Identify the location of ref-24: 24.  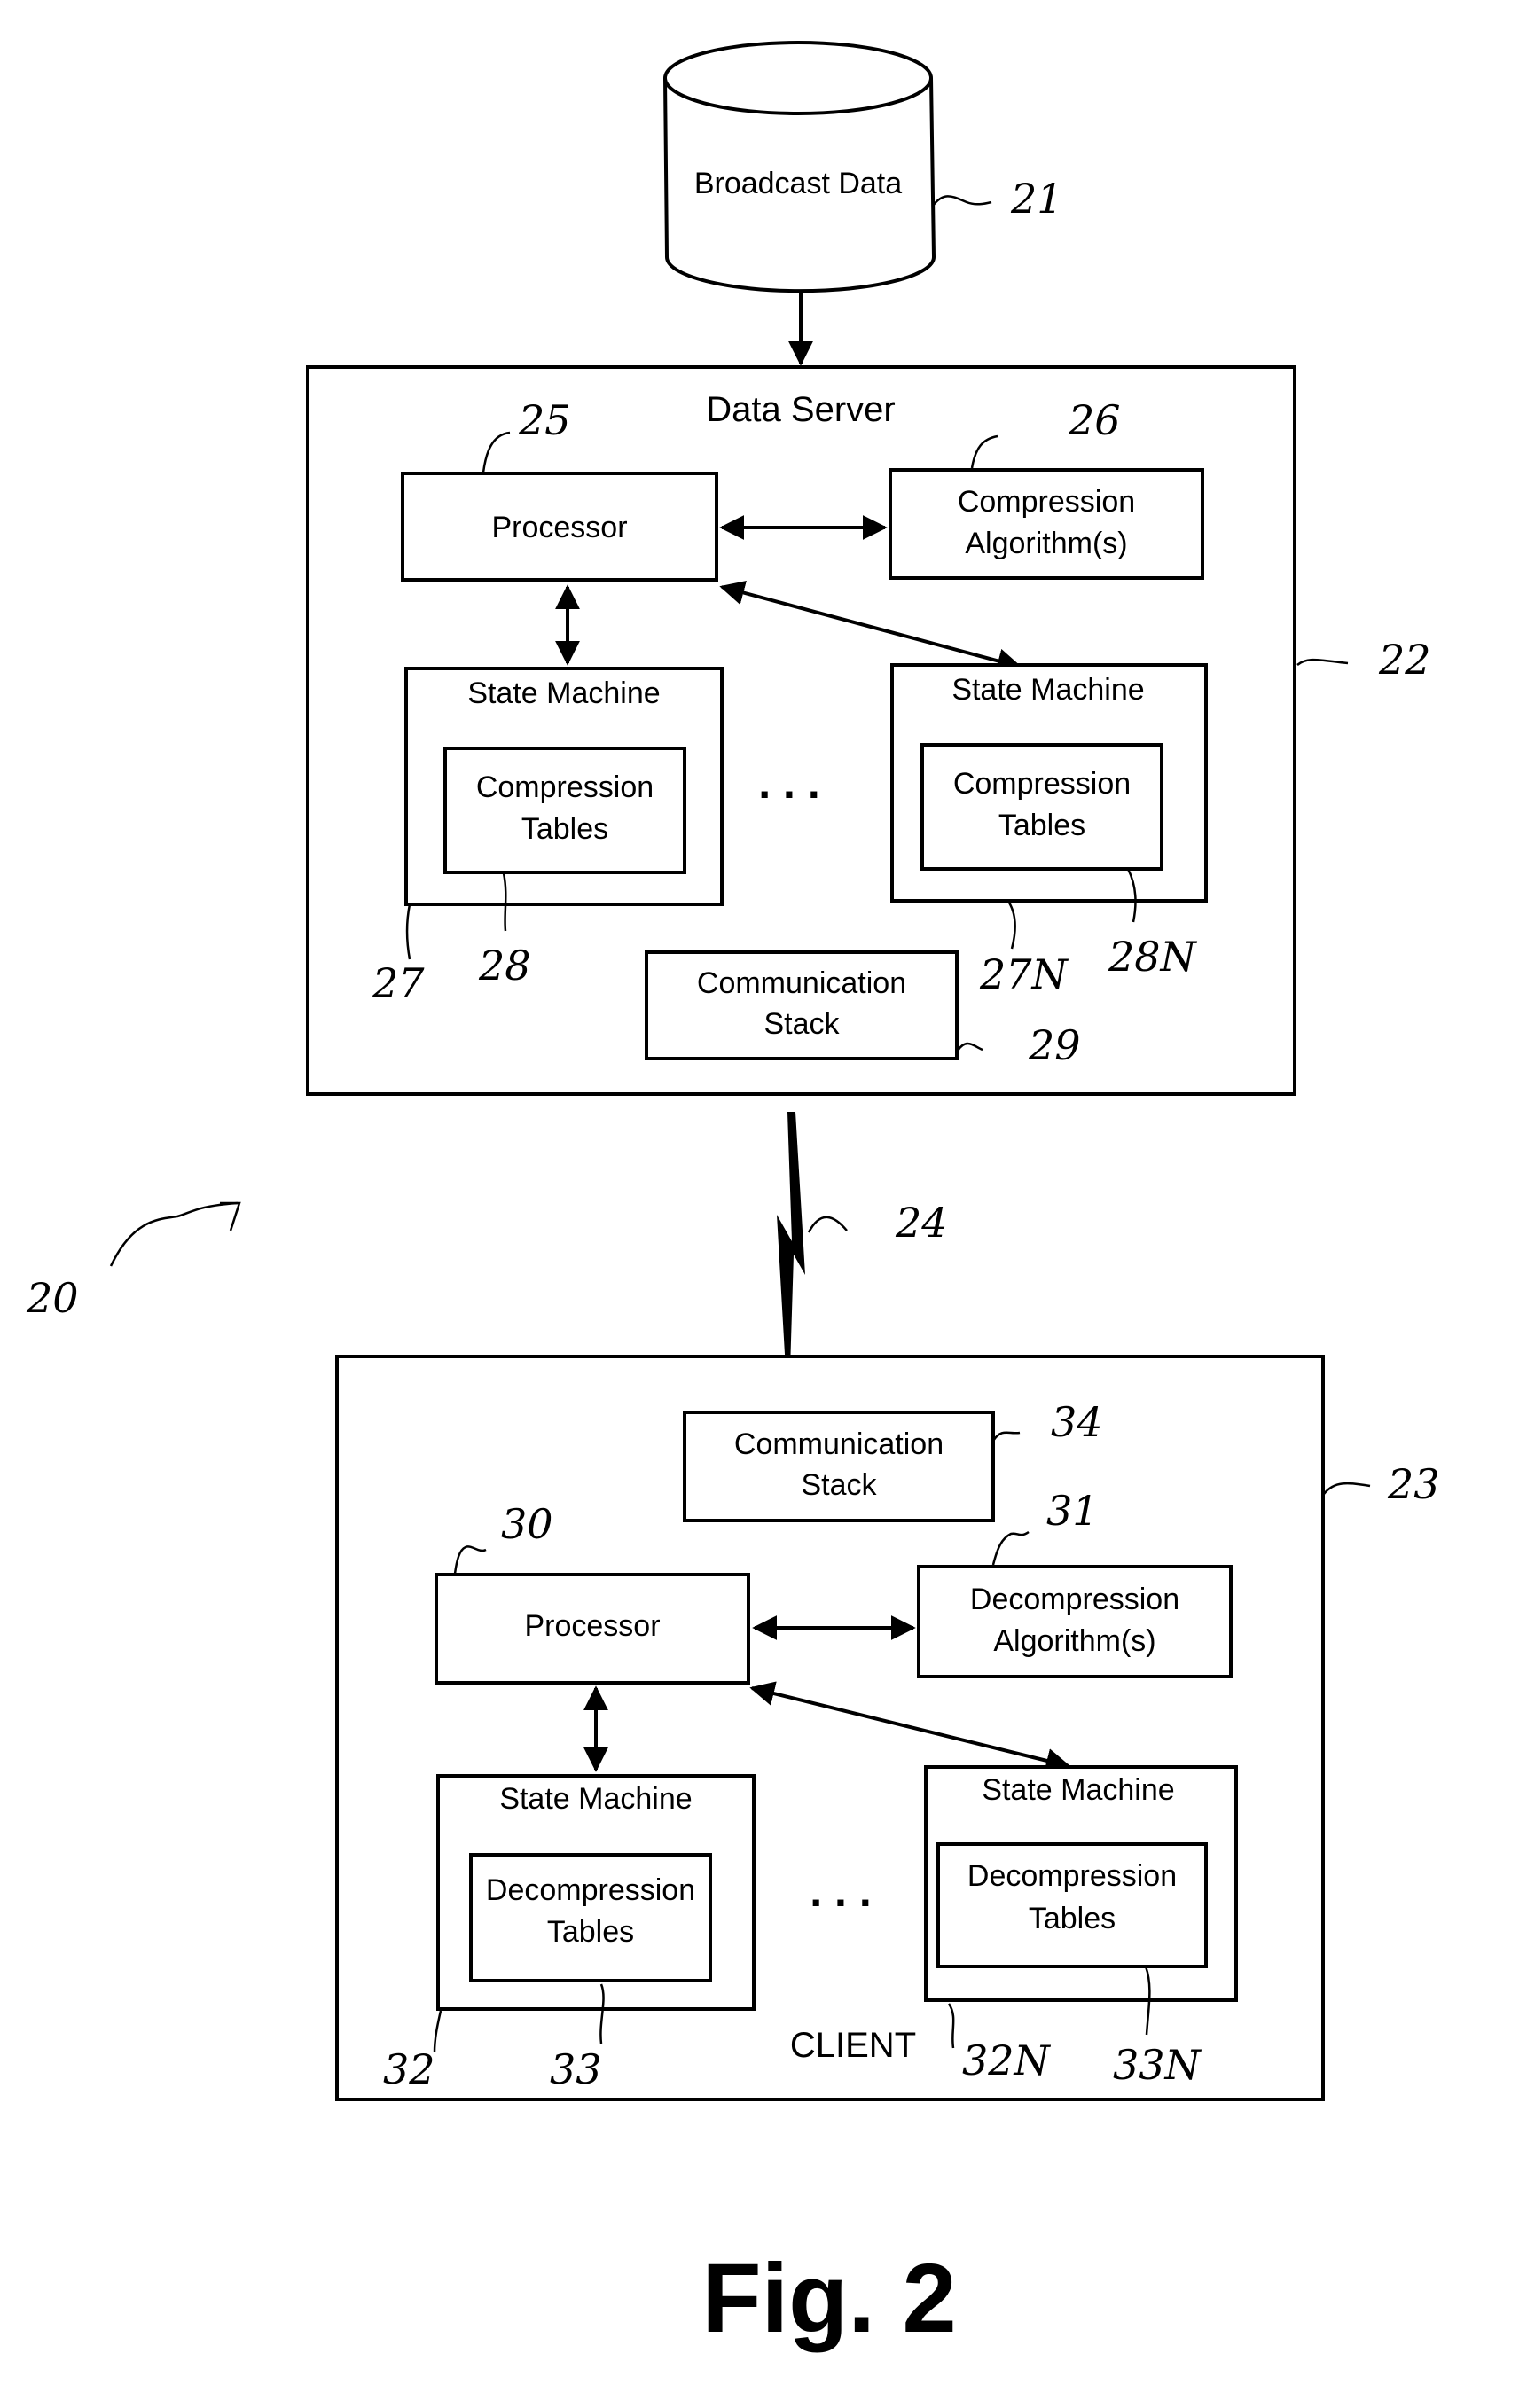
(922, 1223).